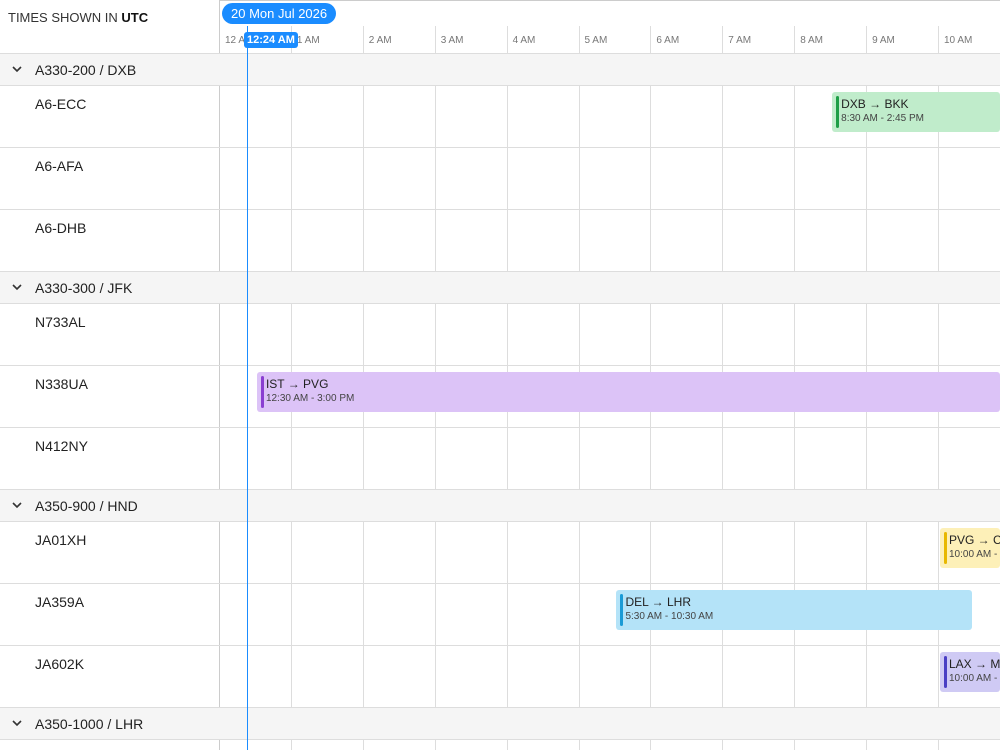 This screenshot has width=1000, height=750. Describe the element at coordinates (60, 322) in the screenshot. I see `aircraft-registration: N733AL` at that location.